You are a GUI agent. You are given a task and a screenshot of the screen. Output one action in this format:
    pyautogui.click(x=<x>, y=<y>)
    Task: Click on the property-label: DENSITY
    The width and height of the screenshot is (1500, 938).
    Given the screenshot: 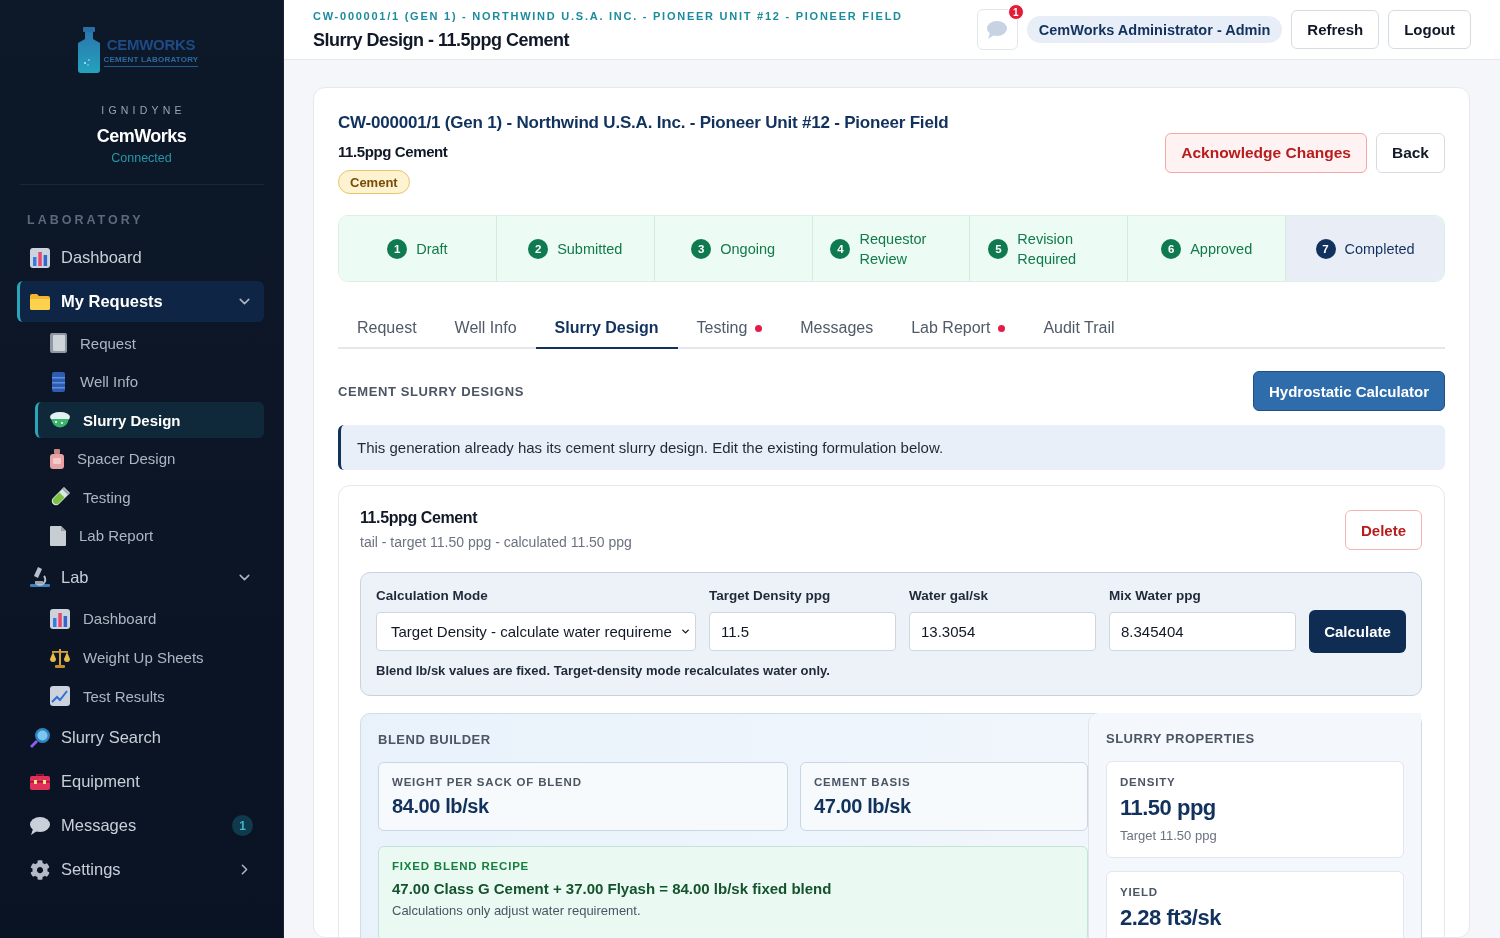 What is the action you would take?
    pyautogui.click(x=1148, y=782)
    